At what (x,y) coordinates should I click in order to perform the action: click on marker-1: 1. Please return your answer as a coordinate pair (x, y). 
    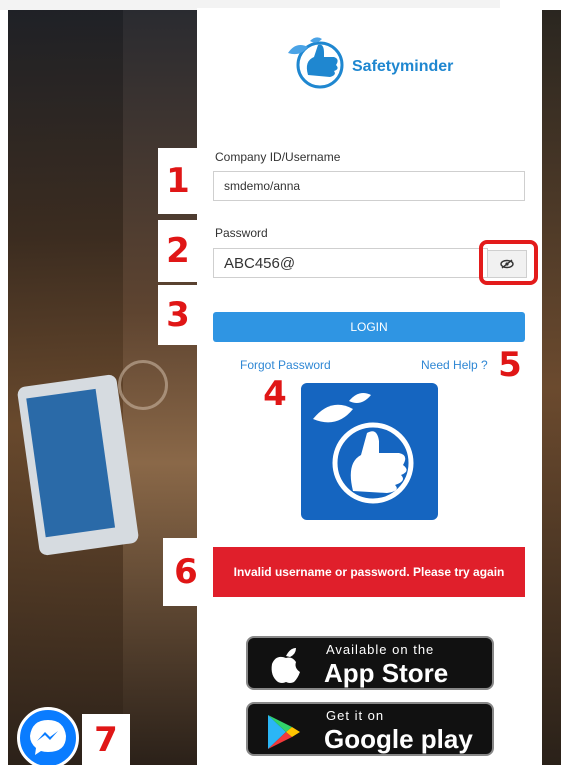
    Looking at the image, I should click on (178, 181).